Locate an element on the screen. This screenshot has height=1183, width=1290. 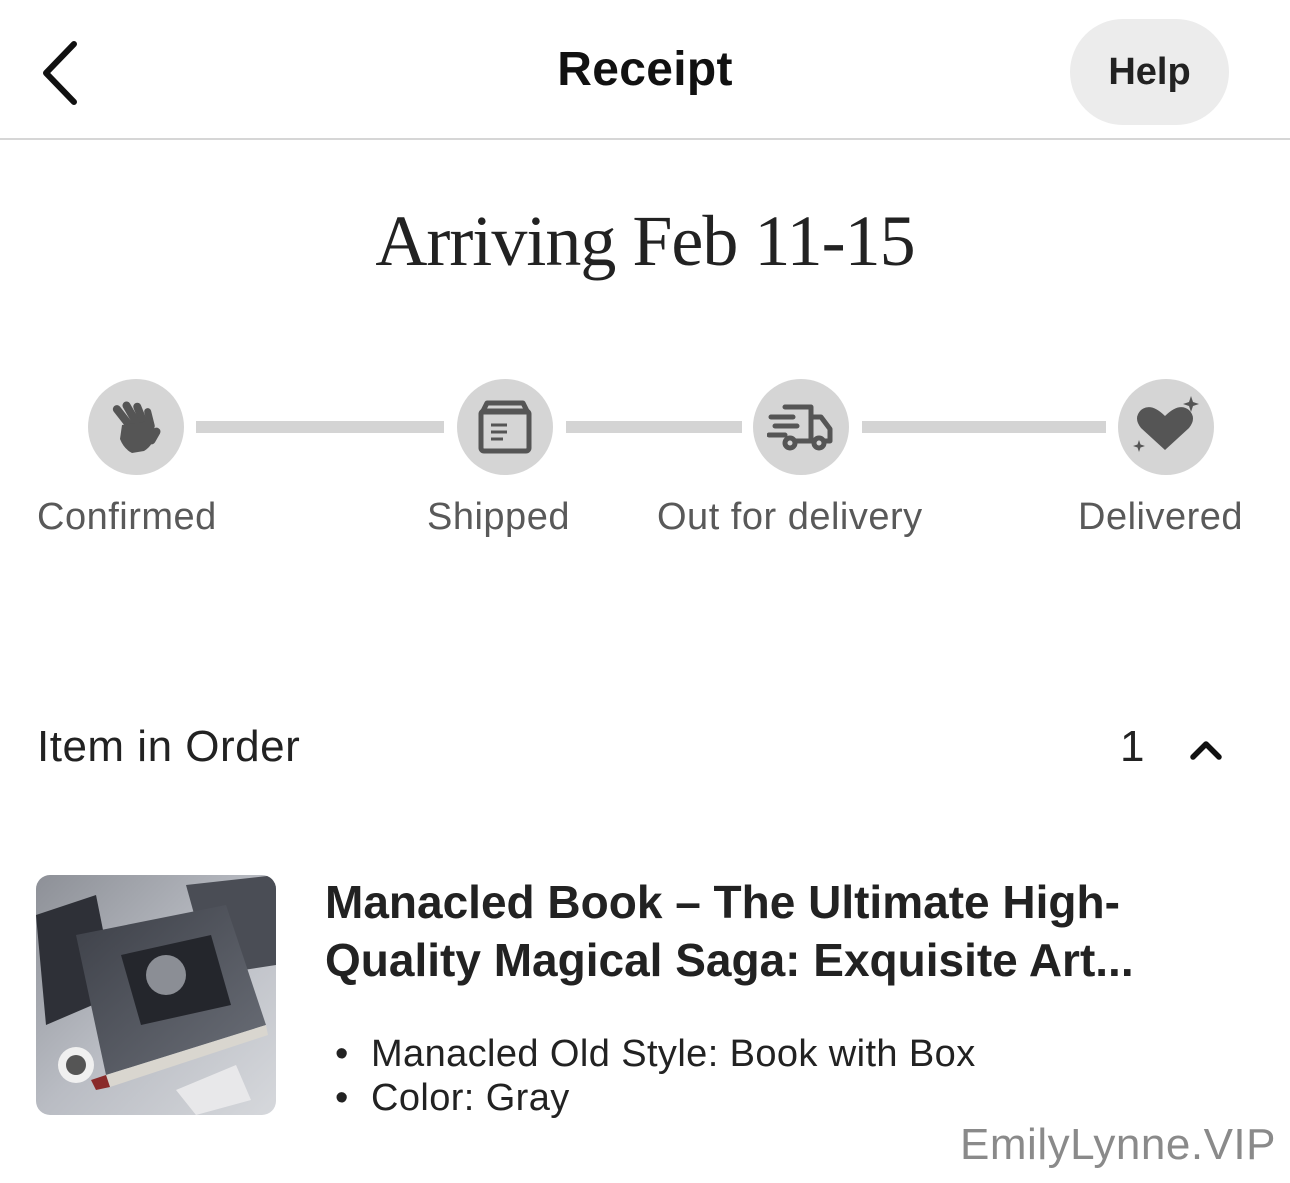
help-button: Help is located at coordinates (1149, 72).